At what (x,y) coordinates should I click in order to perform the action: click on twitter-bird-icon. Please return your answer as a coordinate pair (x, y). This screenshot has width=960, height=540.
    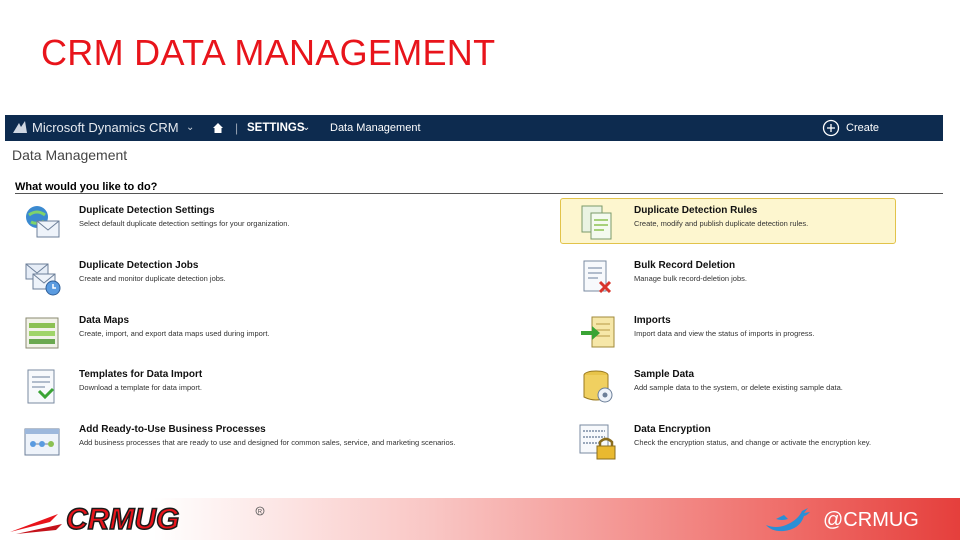
    Looking at the image, I should click on (788, 520).